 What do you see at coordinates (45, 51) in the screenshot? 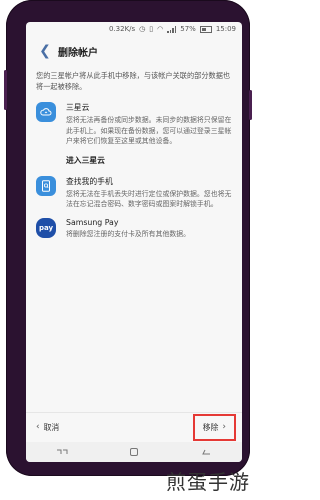
I see `back-arrow-icon: ❮` at bounding box center [45, 51].